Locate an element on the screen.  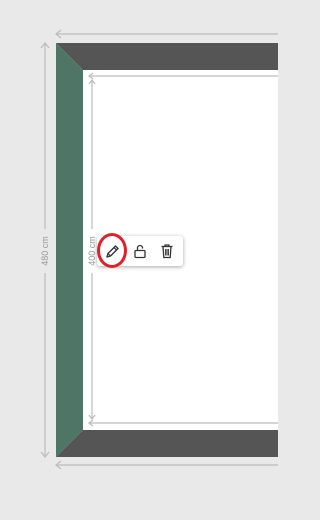
trash-icon is located at coordinates (167, 251).